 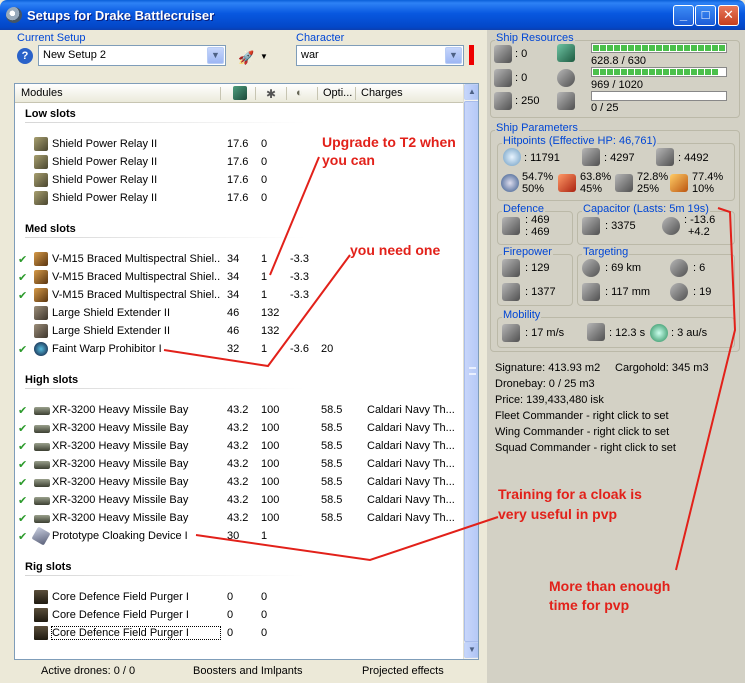 I want to click on powergrid-column-icon: ✱, so click(x=271, y=94).